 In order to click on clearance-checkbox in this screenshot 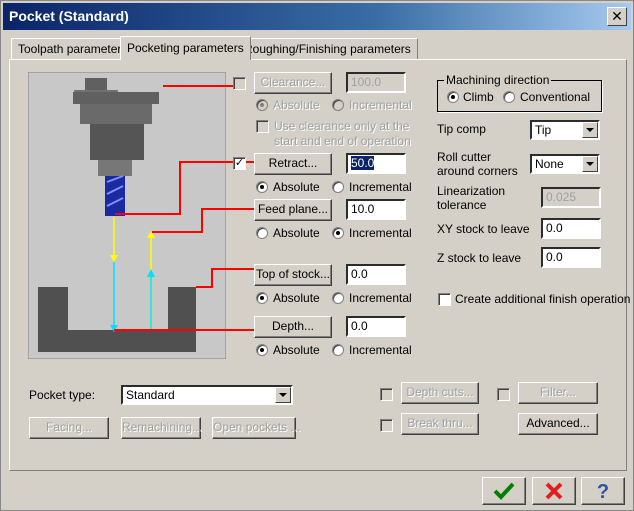, I will do `click(239, 83)`.